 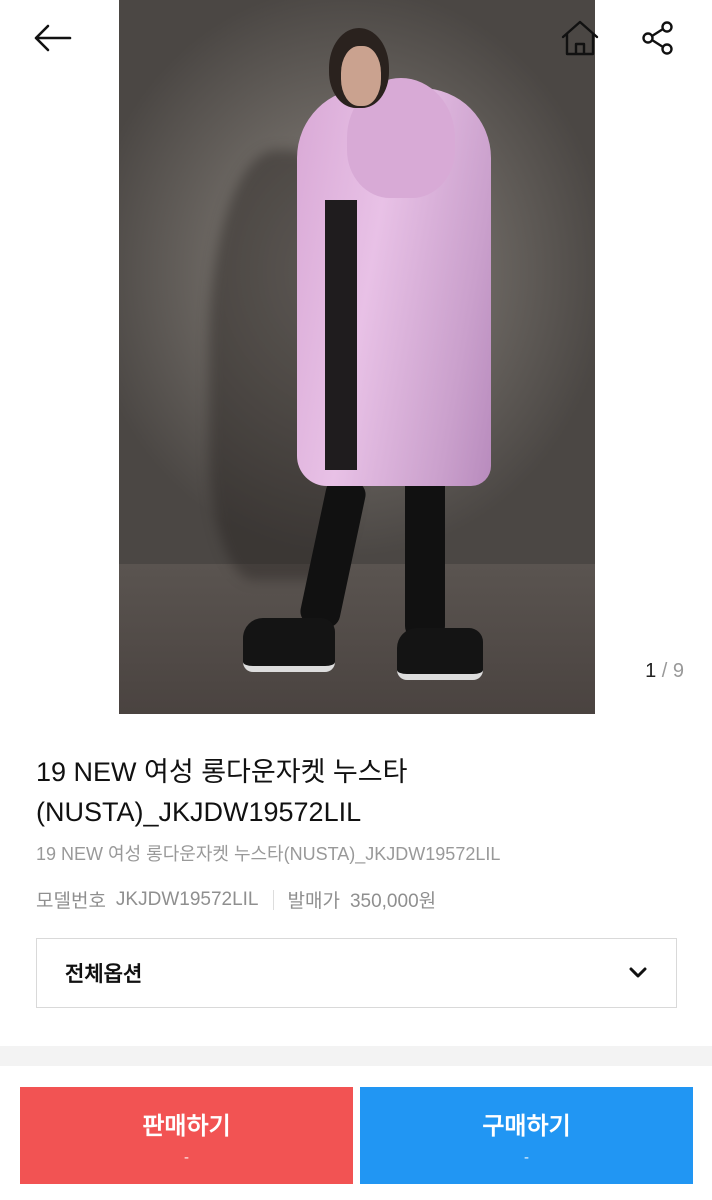 What do you see at coordinates (273, 899) in the screenshot?
I see `meta-divider` at bounding box center [273, 899].